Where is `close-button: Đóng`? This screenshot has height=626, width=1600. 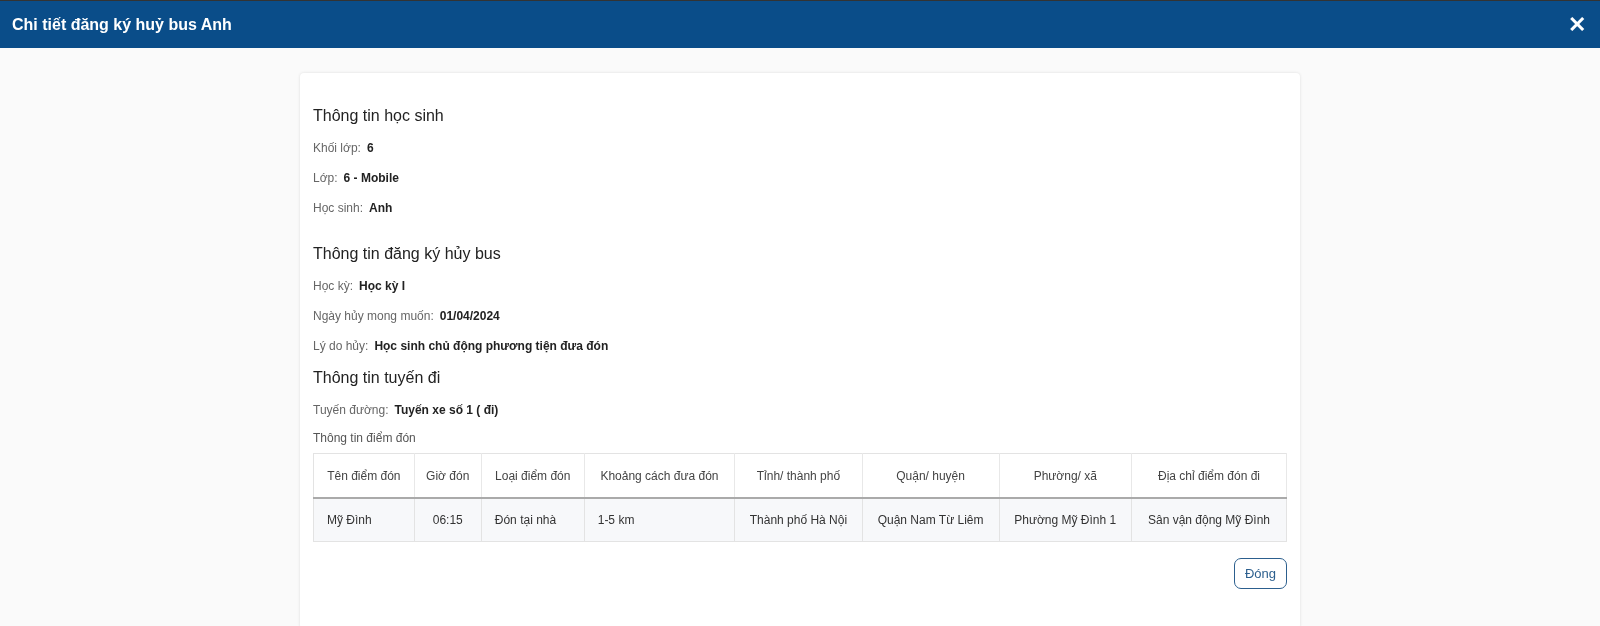 close-button: Đóng is located at coordinates (1260, 573).